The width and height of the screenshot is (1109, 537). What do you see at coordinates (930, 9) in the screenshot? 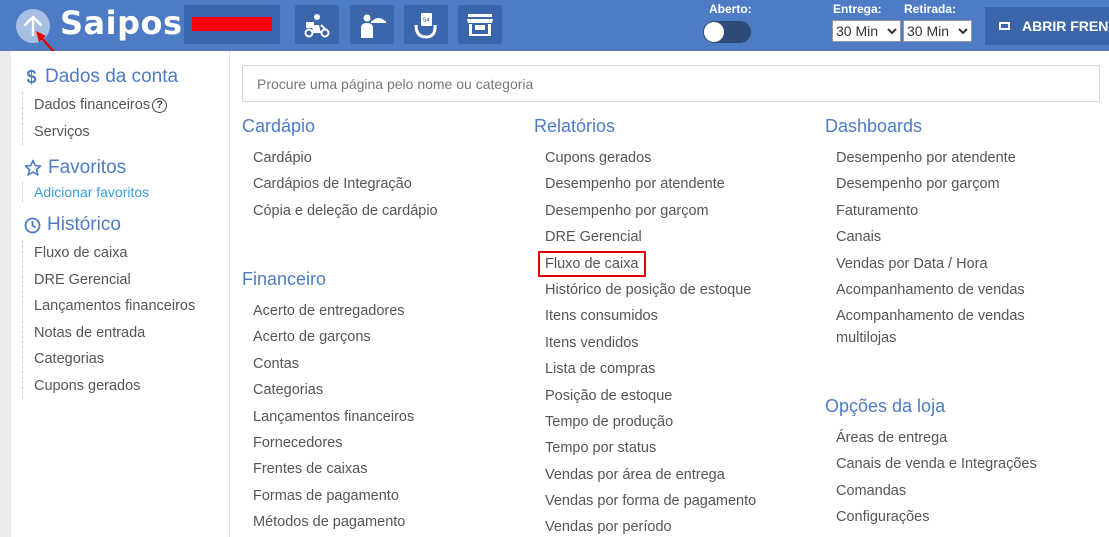
I see `pickup-time-label: Retirada:` at bounding box center [930, 9].